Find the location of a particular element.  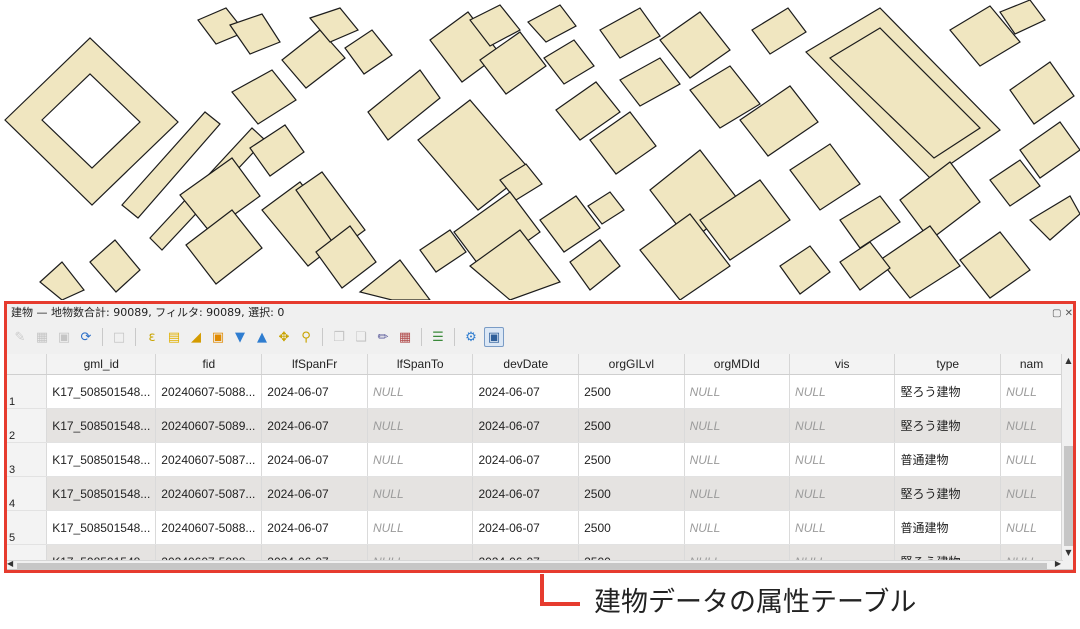

scroll-thumb is located at coordinates (1068, 496).